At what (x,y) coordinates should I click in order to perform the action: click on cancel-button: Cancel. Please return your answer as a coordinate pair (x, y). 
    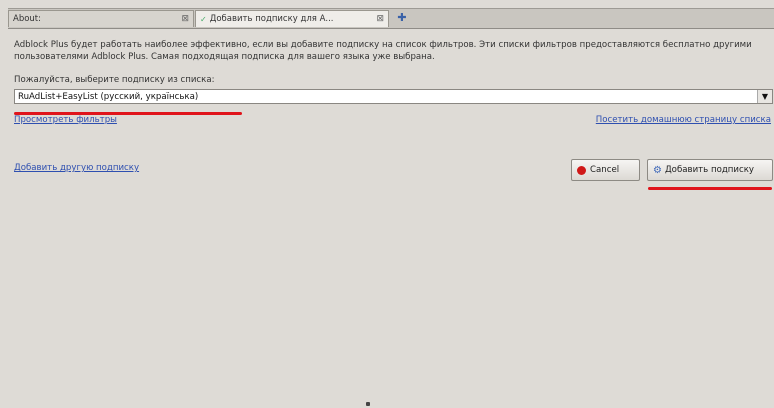
    Looking at the image, I should click on (605, 170).